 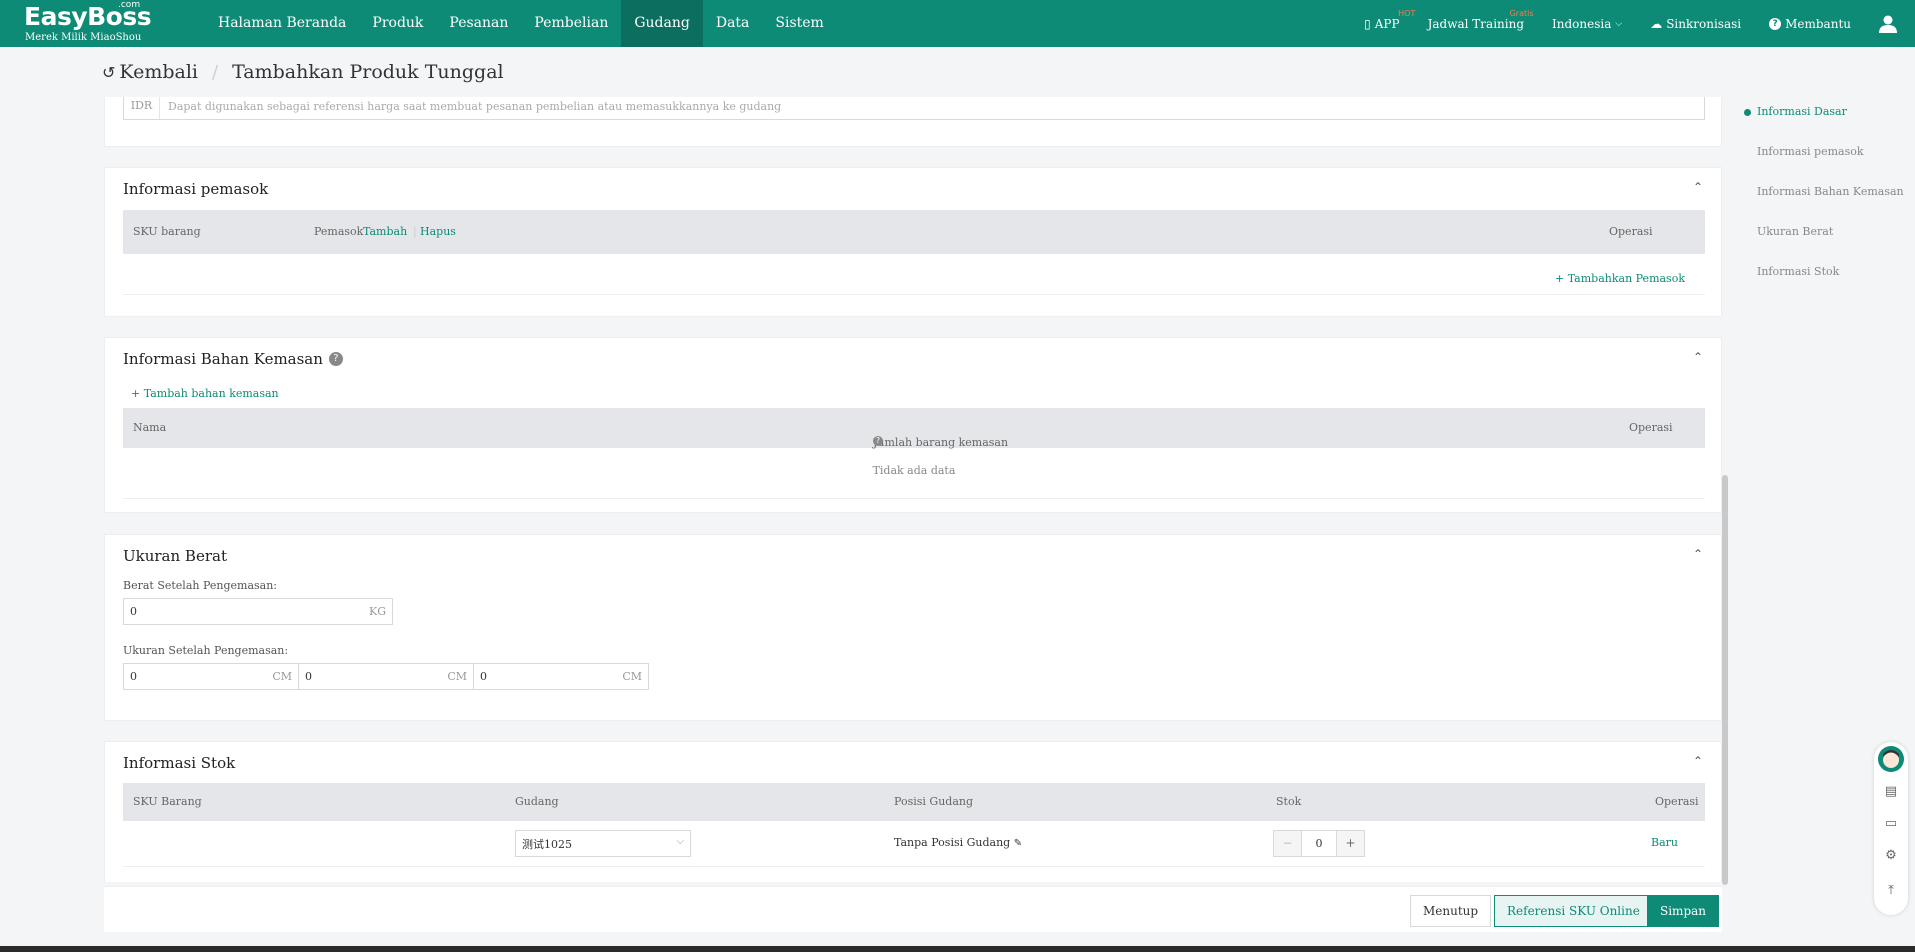 What do you see at coordinates (386, 676) in the screenshot?
I see `width-input: 0 CM` at bounding box center [386, 676].